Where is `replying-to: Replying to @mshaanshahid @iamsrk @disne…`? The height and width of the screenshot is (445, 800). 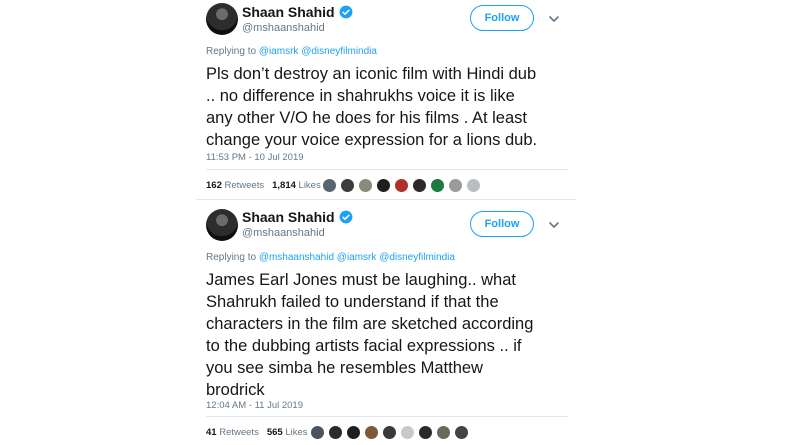
replying-to: Replying to @mshaanshahid @iamsrk @disne… is located at coordinates (330, 257).